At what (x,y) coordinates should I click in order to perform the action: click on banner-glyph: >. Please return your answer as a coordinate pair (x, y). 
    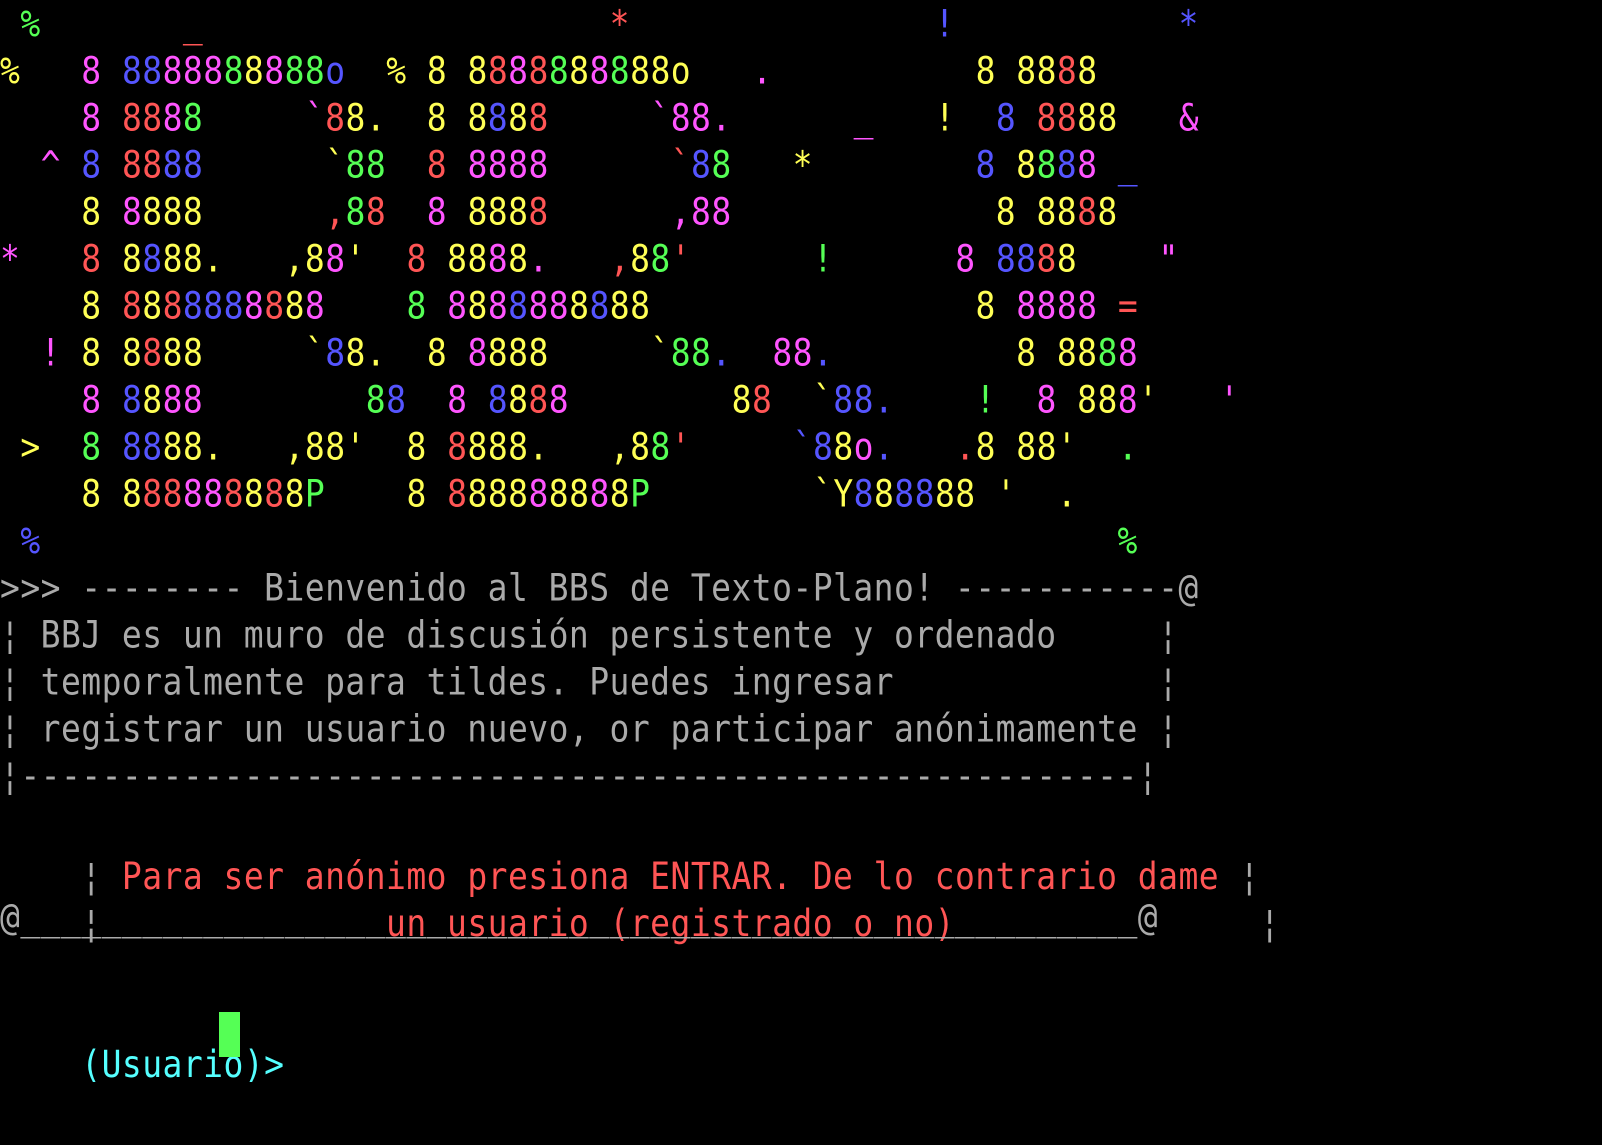
    Looking at the image, I should click on (30, 446).